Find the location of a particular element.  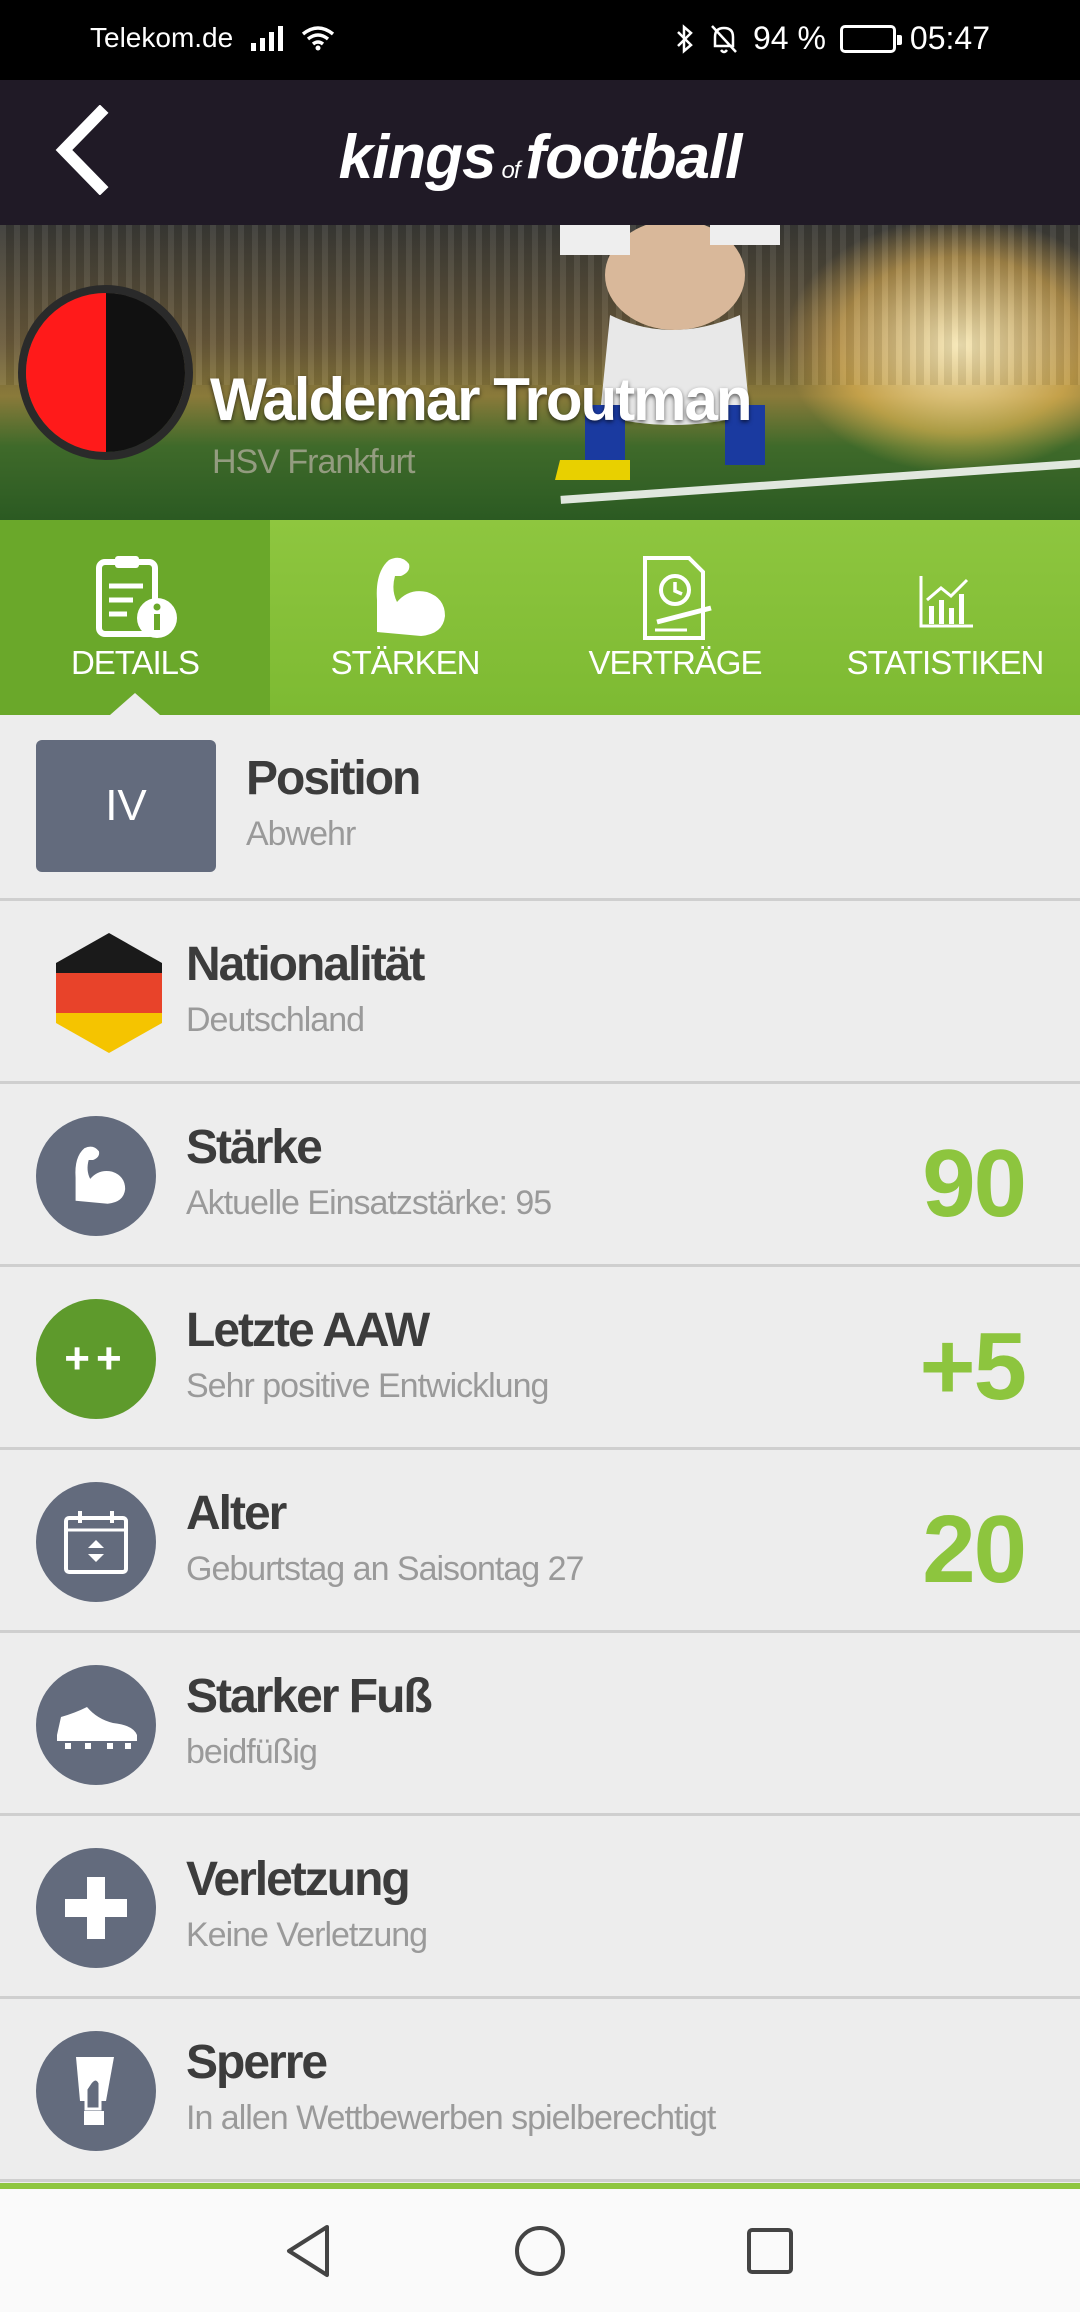

system-navigation-bar is located at coordinates (540, 2250).